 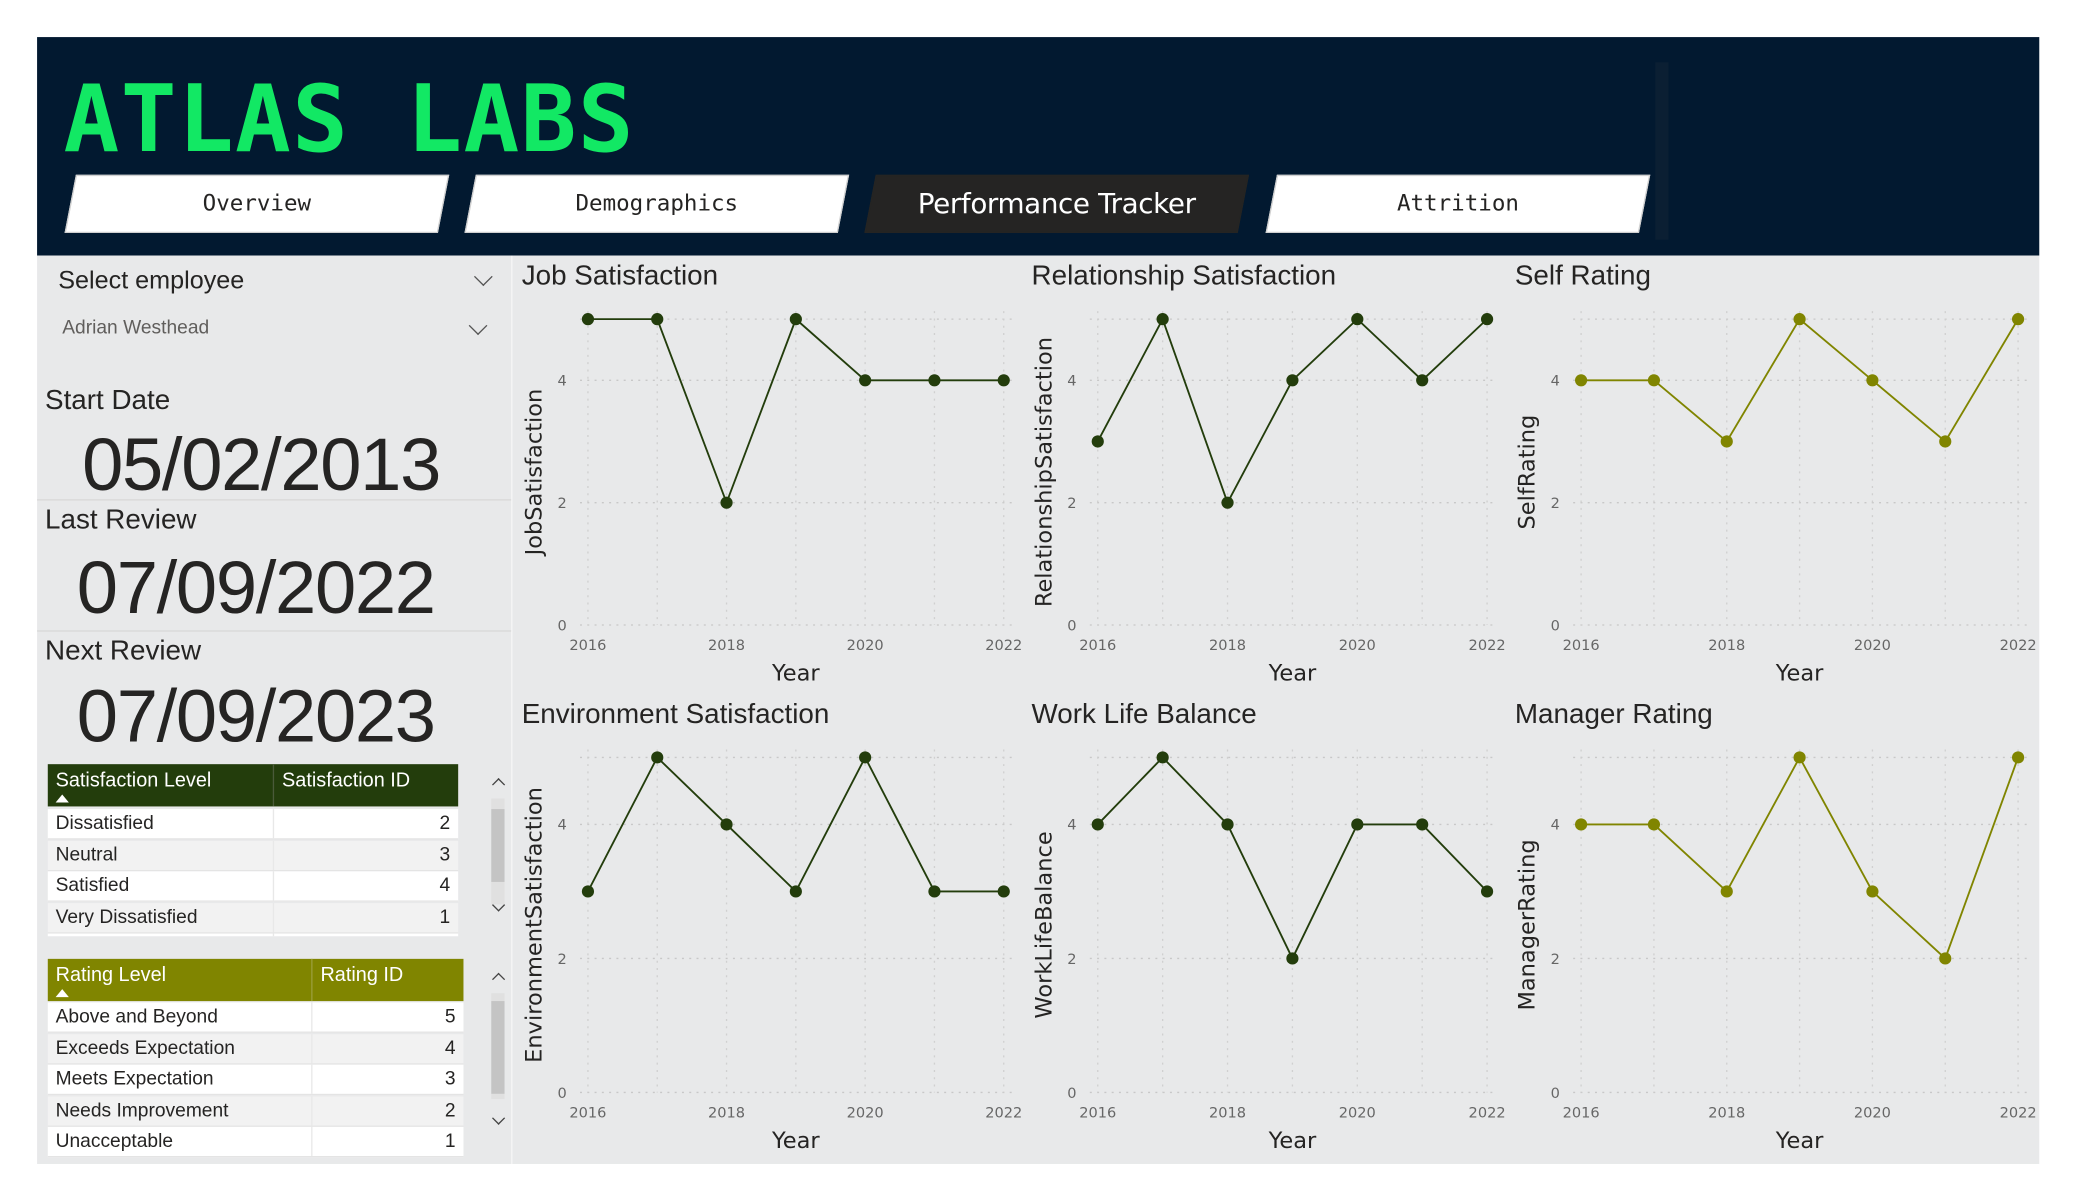 What do you see at coordinates (561, 1093) in the screenshot?
I see `y-tick-label: 0` at bounding box center [561, 1093].